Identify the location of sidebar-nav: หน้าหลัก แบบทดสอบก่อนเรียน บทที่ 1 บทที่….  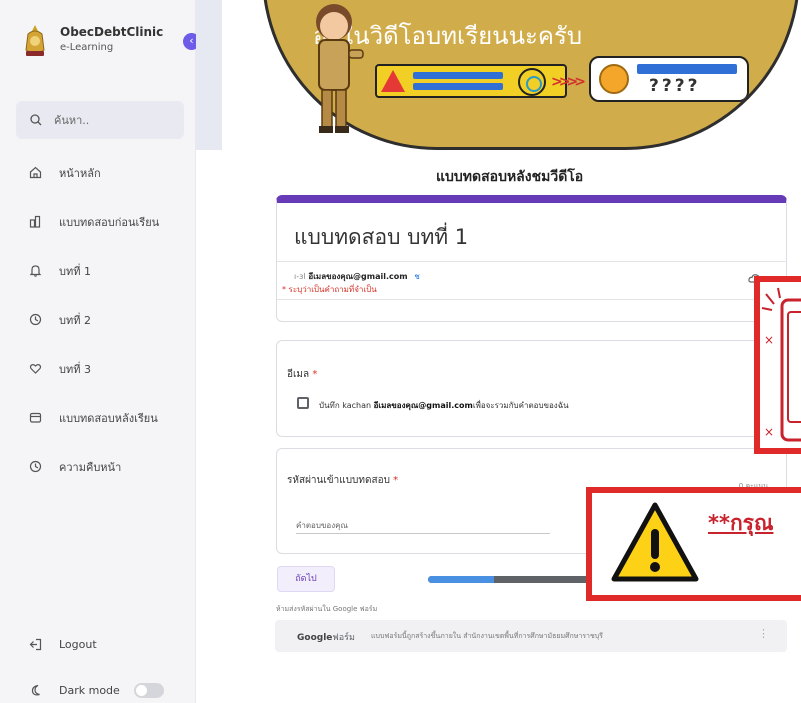
(94, 319).